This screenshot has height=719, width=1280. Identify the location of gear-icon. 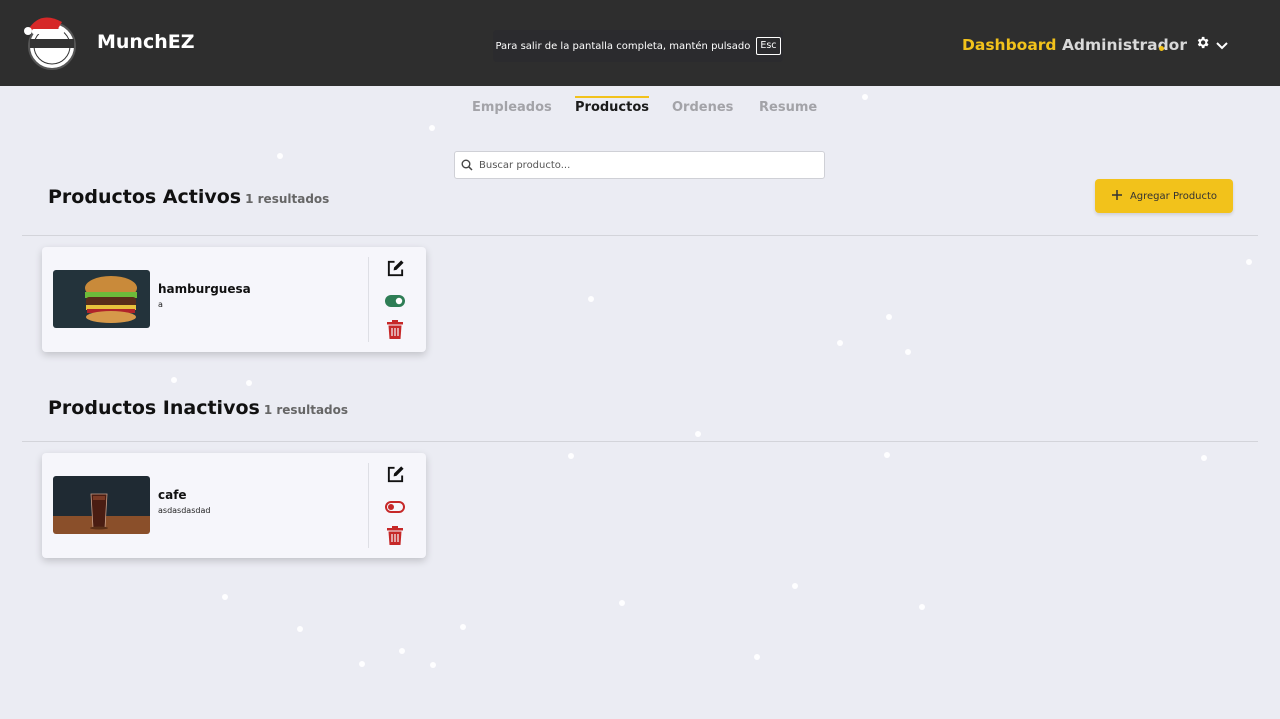
(1202, 44).